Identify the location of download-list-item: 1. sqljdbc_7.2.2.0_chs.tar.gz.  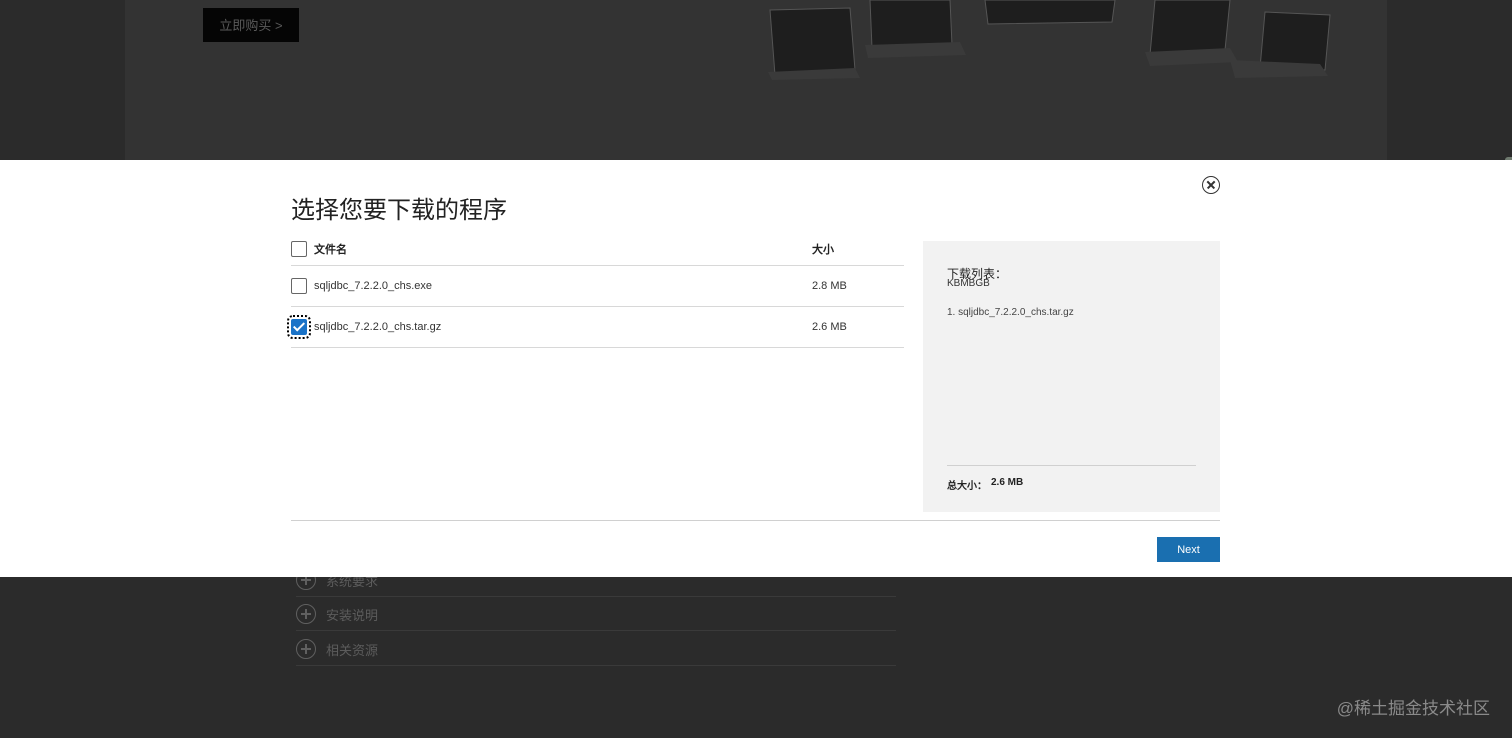
(1010, 312).